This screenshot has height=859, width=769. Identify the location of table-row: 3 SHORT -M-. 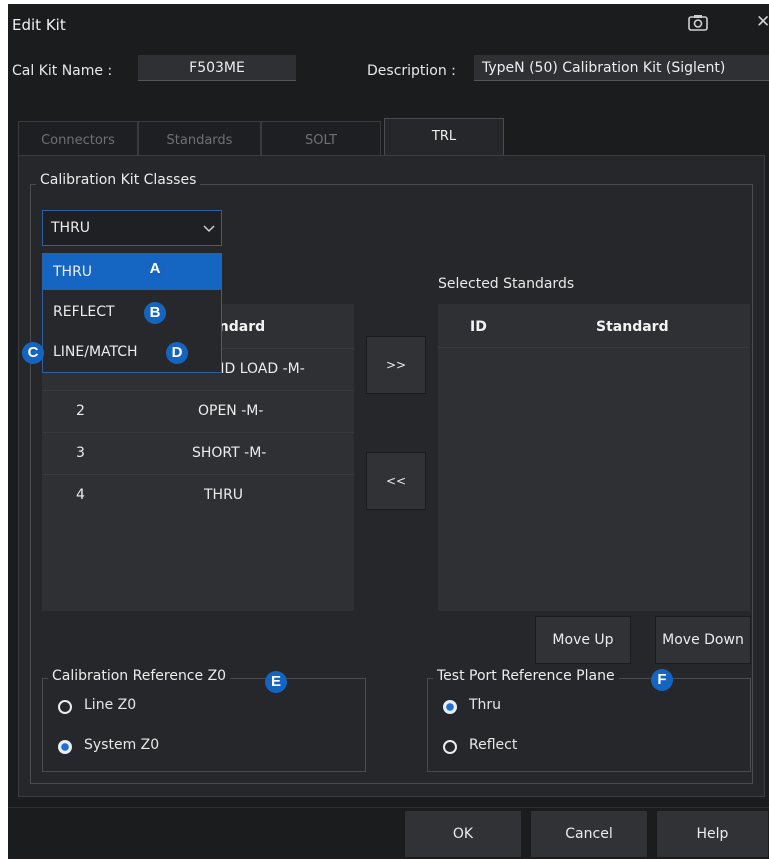
(198, 453).